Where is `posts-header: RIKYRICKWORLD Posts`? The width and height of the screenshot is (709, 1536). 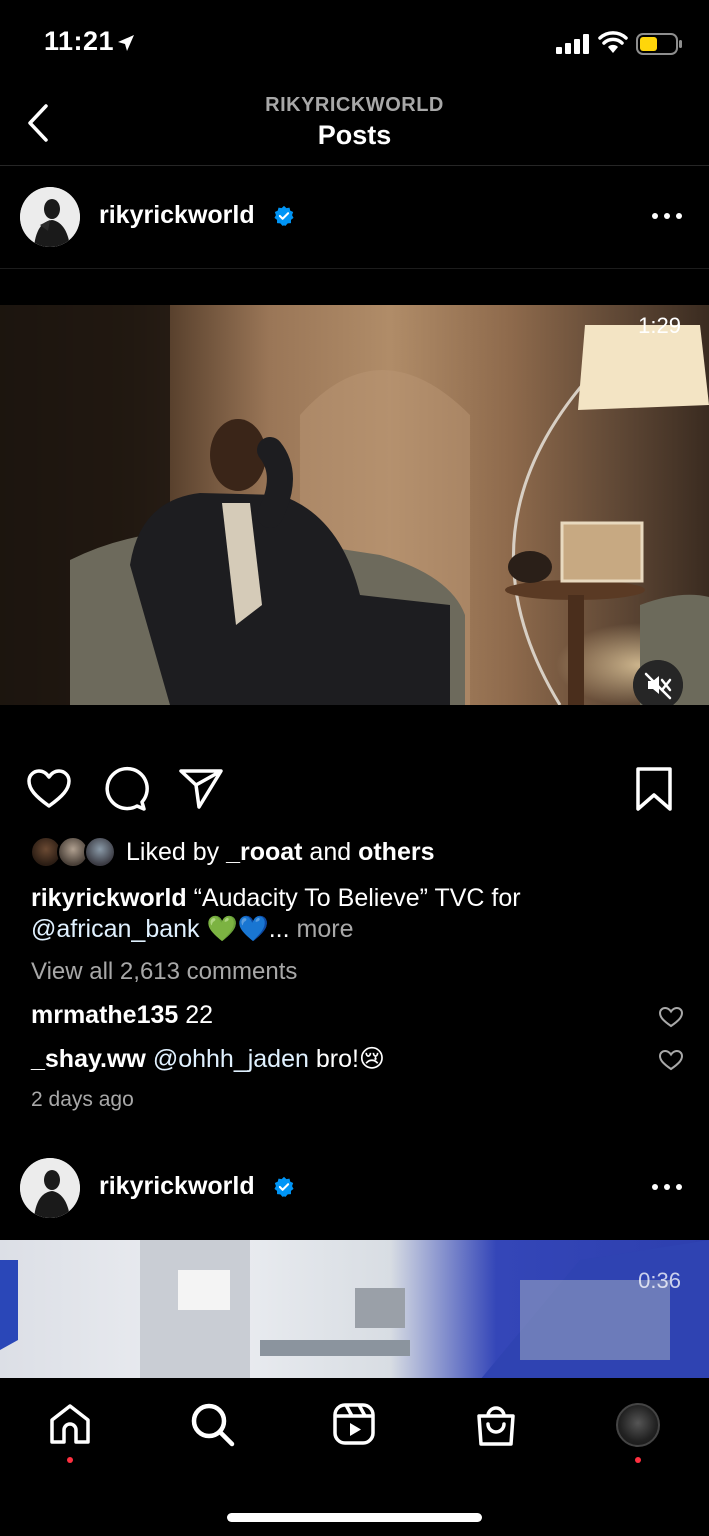 posts-header: RIKYRICKWORLD Posts is located at coordinates (354, 127).